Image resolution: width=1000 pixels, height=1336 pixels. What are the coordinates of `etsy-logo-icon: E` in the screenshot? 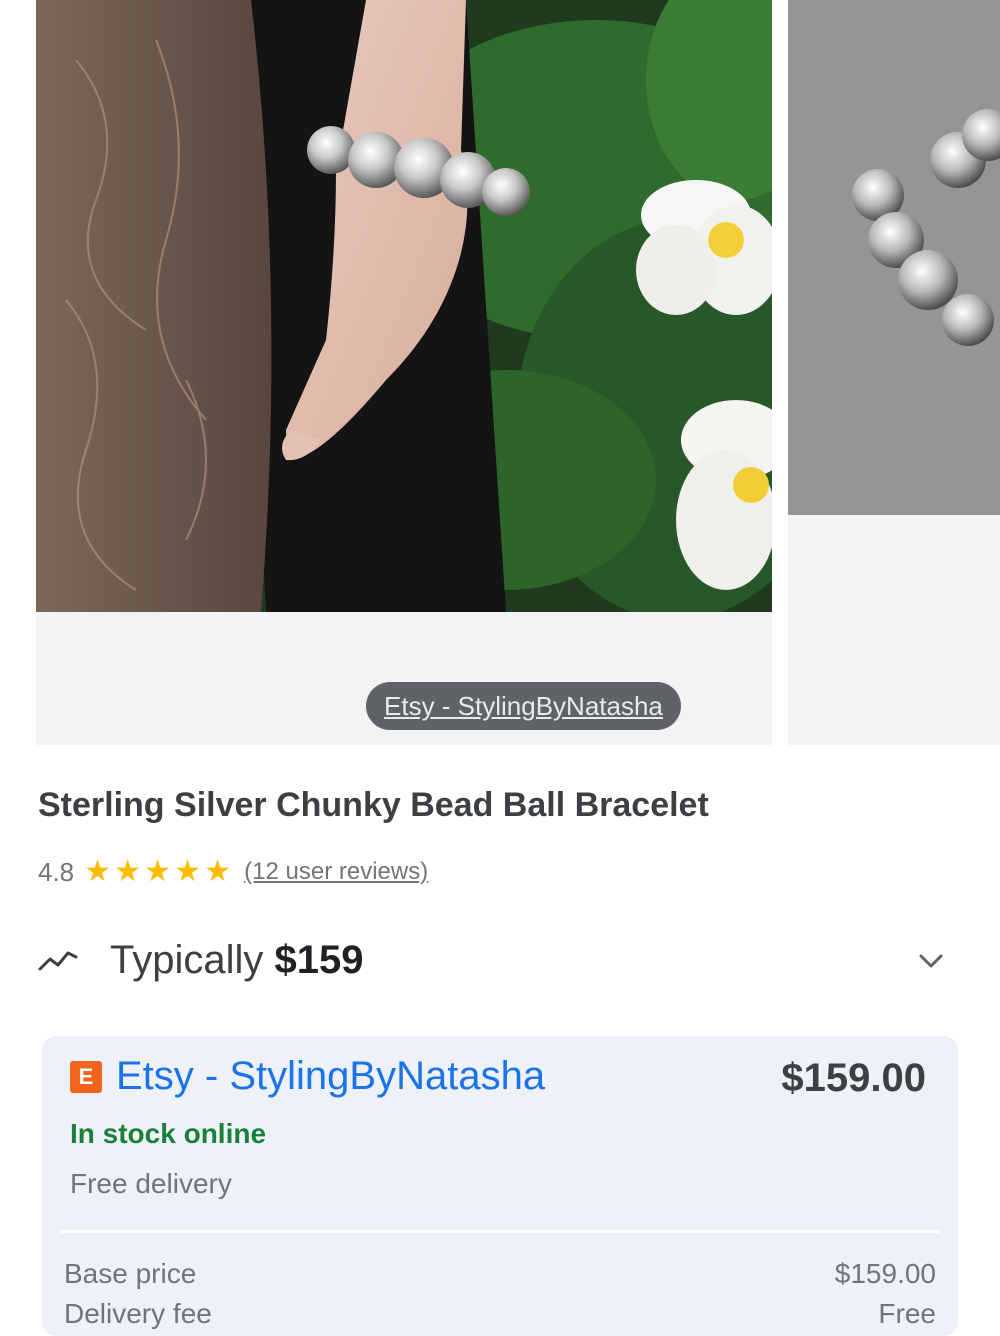 It's located at (86, 1076).